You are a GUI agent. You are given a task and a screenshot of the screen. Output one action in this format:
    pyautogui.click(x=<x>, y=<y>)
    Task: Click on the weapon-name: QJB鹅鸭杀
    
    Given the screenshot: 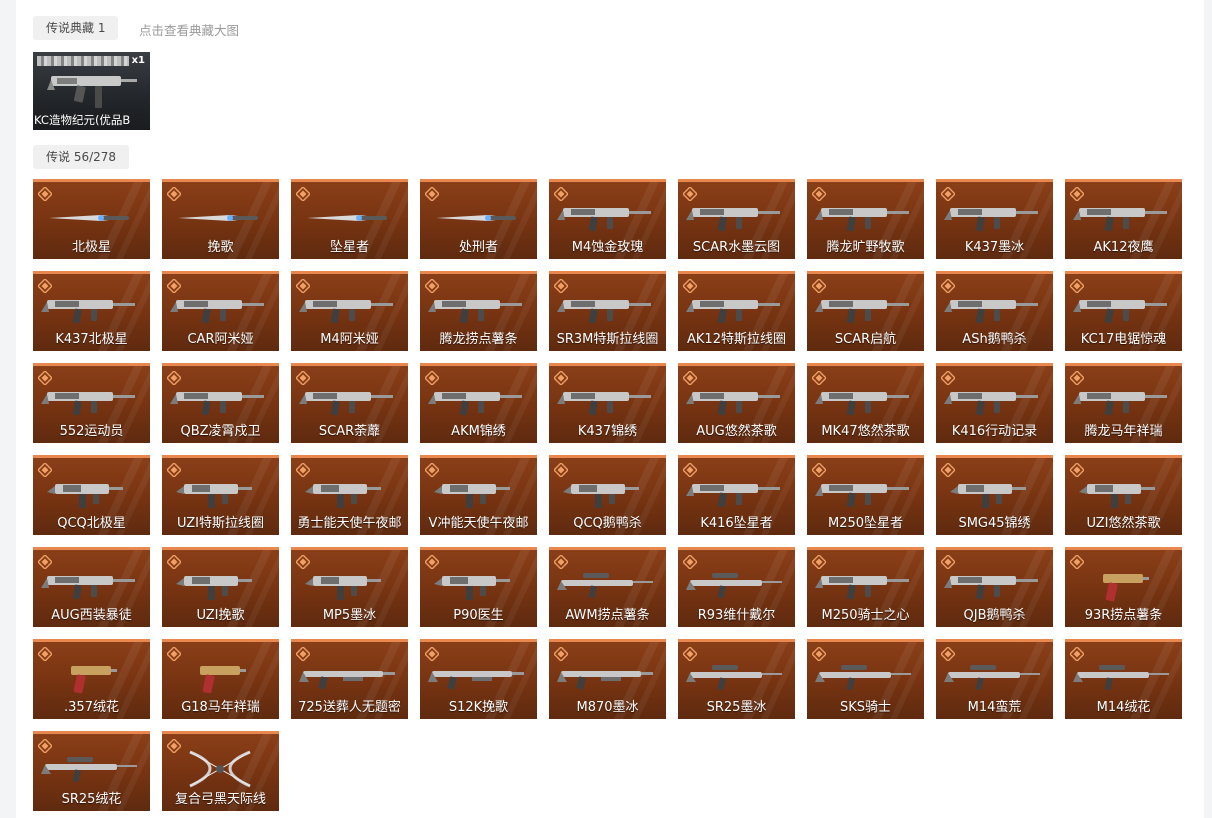 What is the action you would take?
    pyautogui.click(x=994, y=615)
    